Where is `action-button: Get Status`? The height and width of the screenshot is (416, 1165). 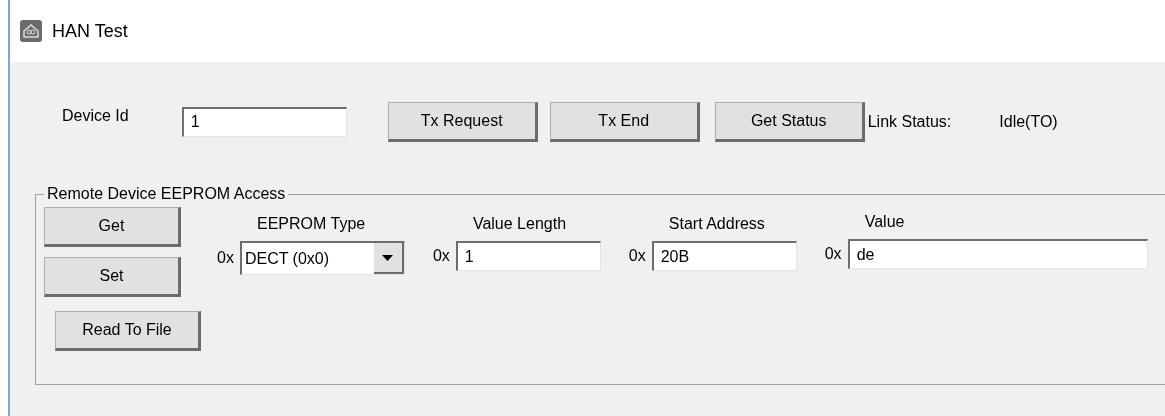 action-button: Get Status is located at coordinates (789, 121).